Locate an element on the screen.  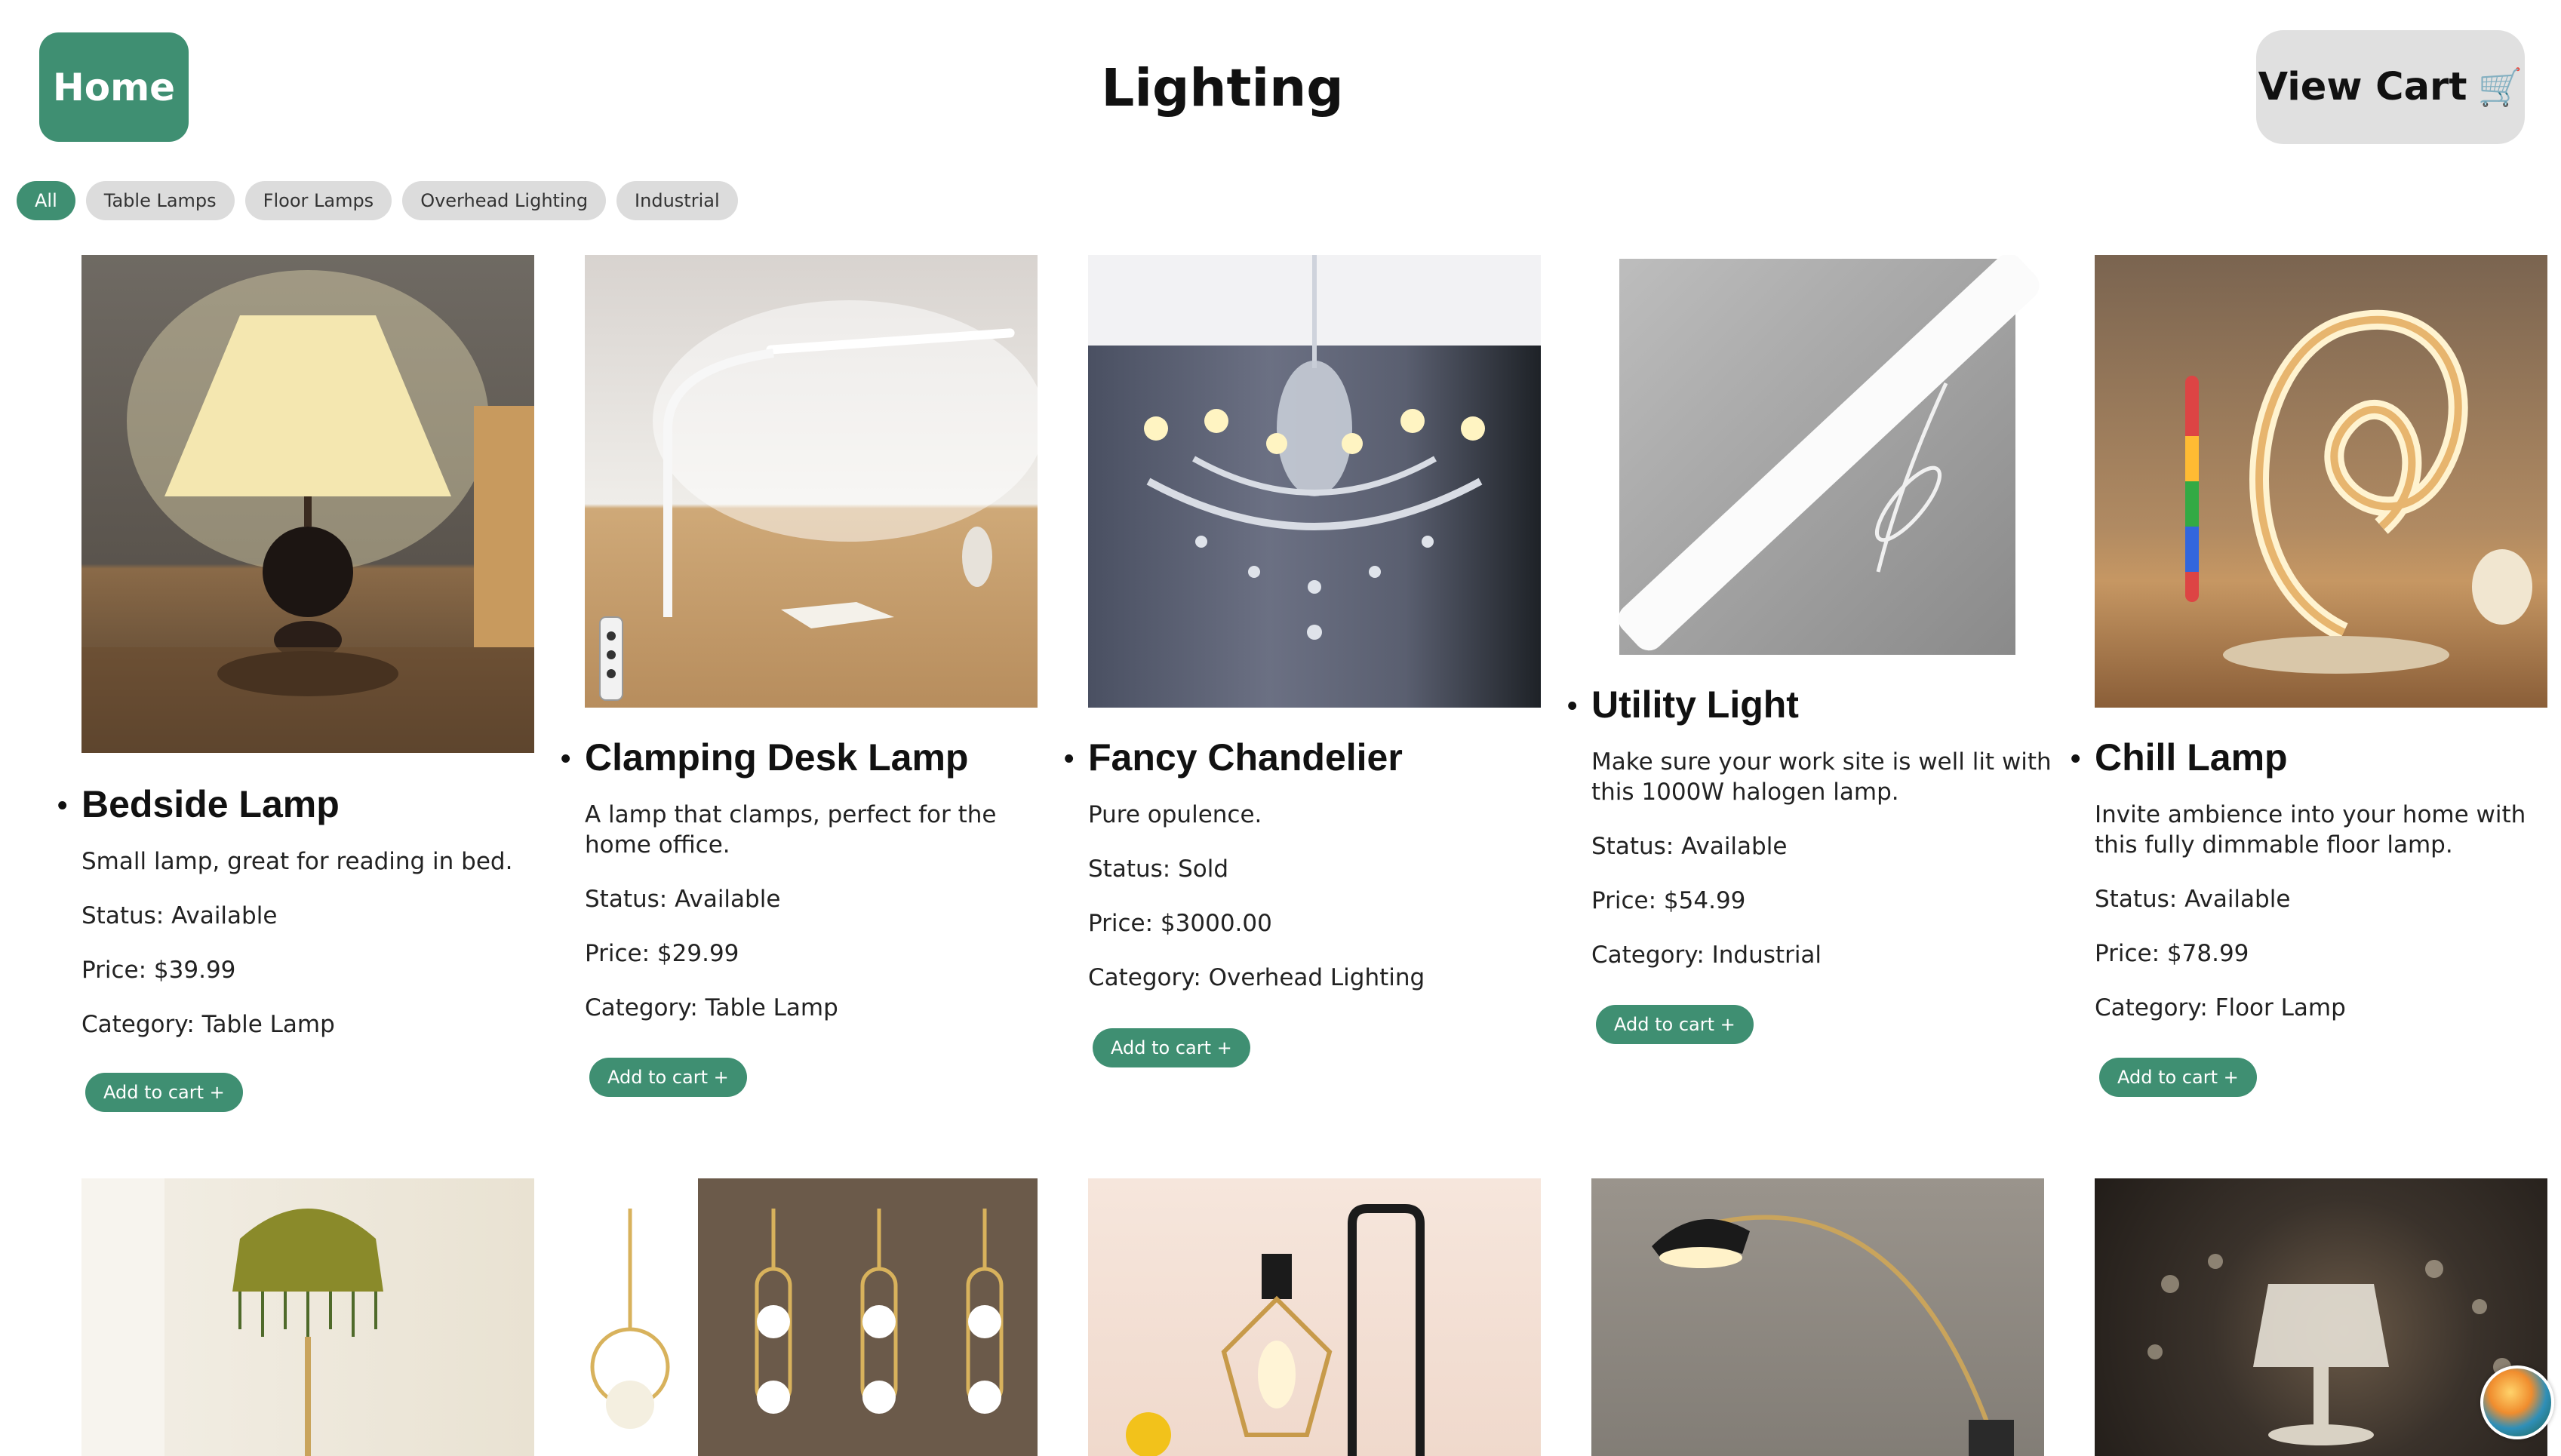
page-title: Lighting is located at coordinates (1222, 88).